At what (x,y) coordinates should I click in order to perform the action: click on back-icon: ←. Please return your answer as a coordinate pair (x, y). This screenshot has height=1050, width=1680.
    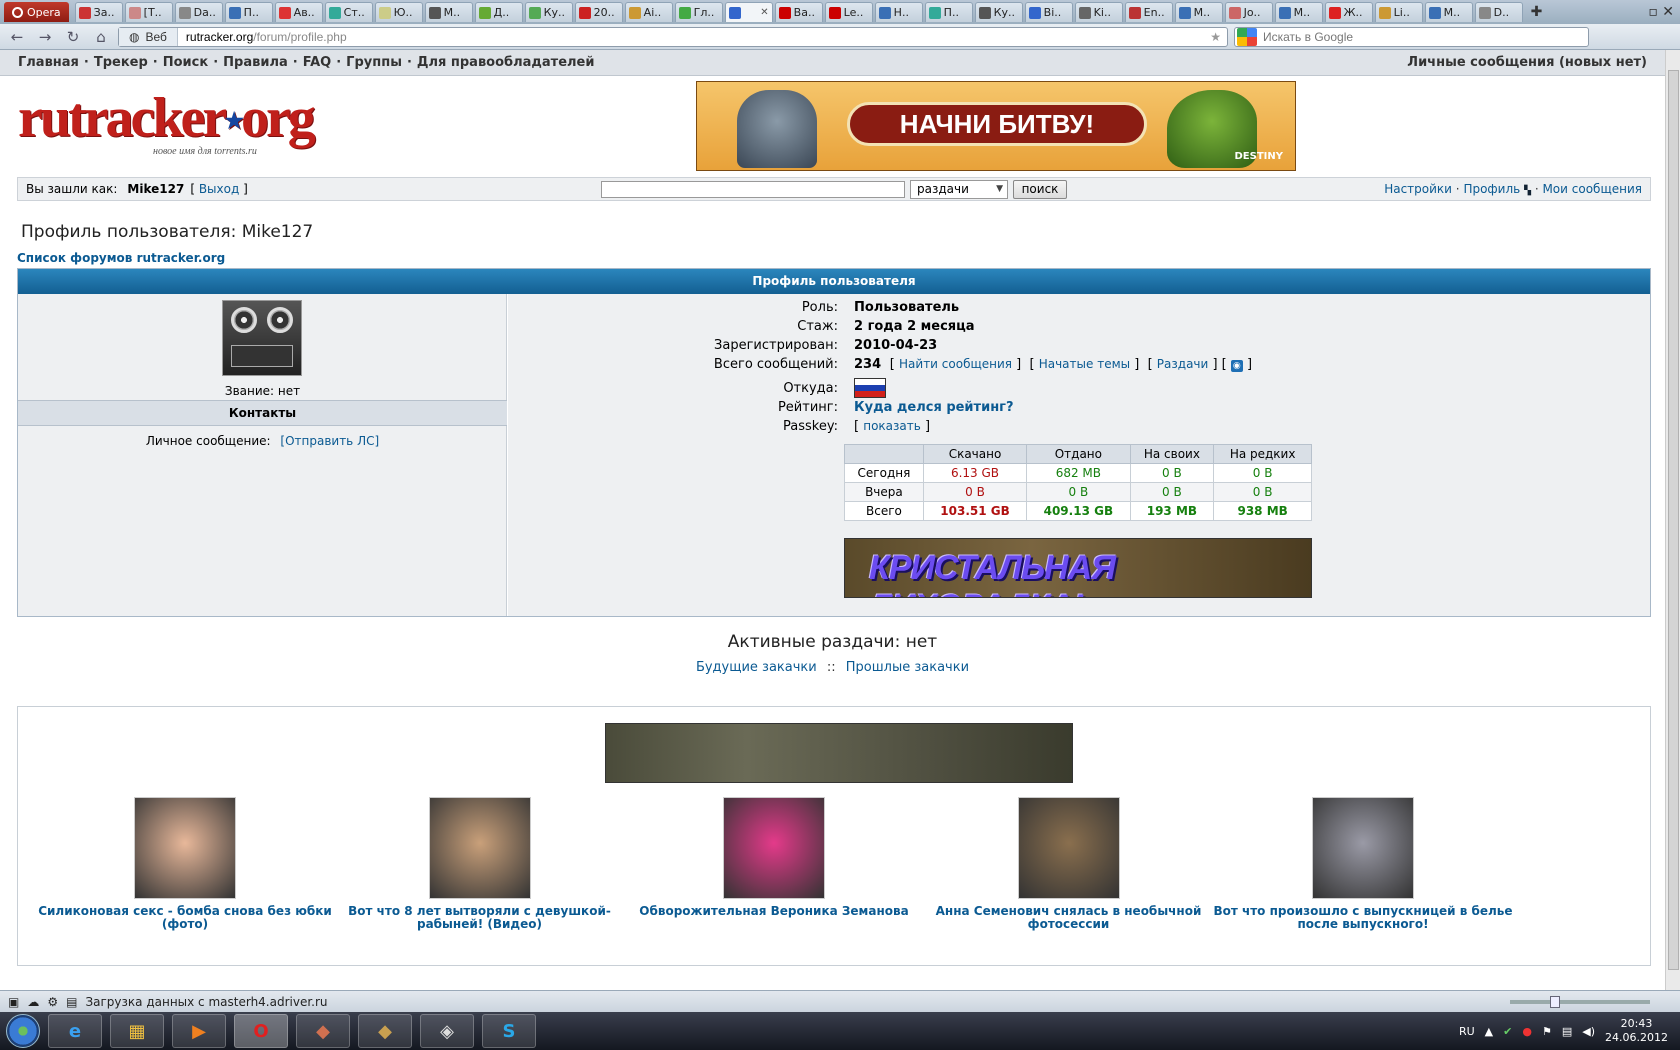
    Looking at the image, I should click on (17, 37).